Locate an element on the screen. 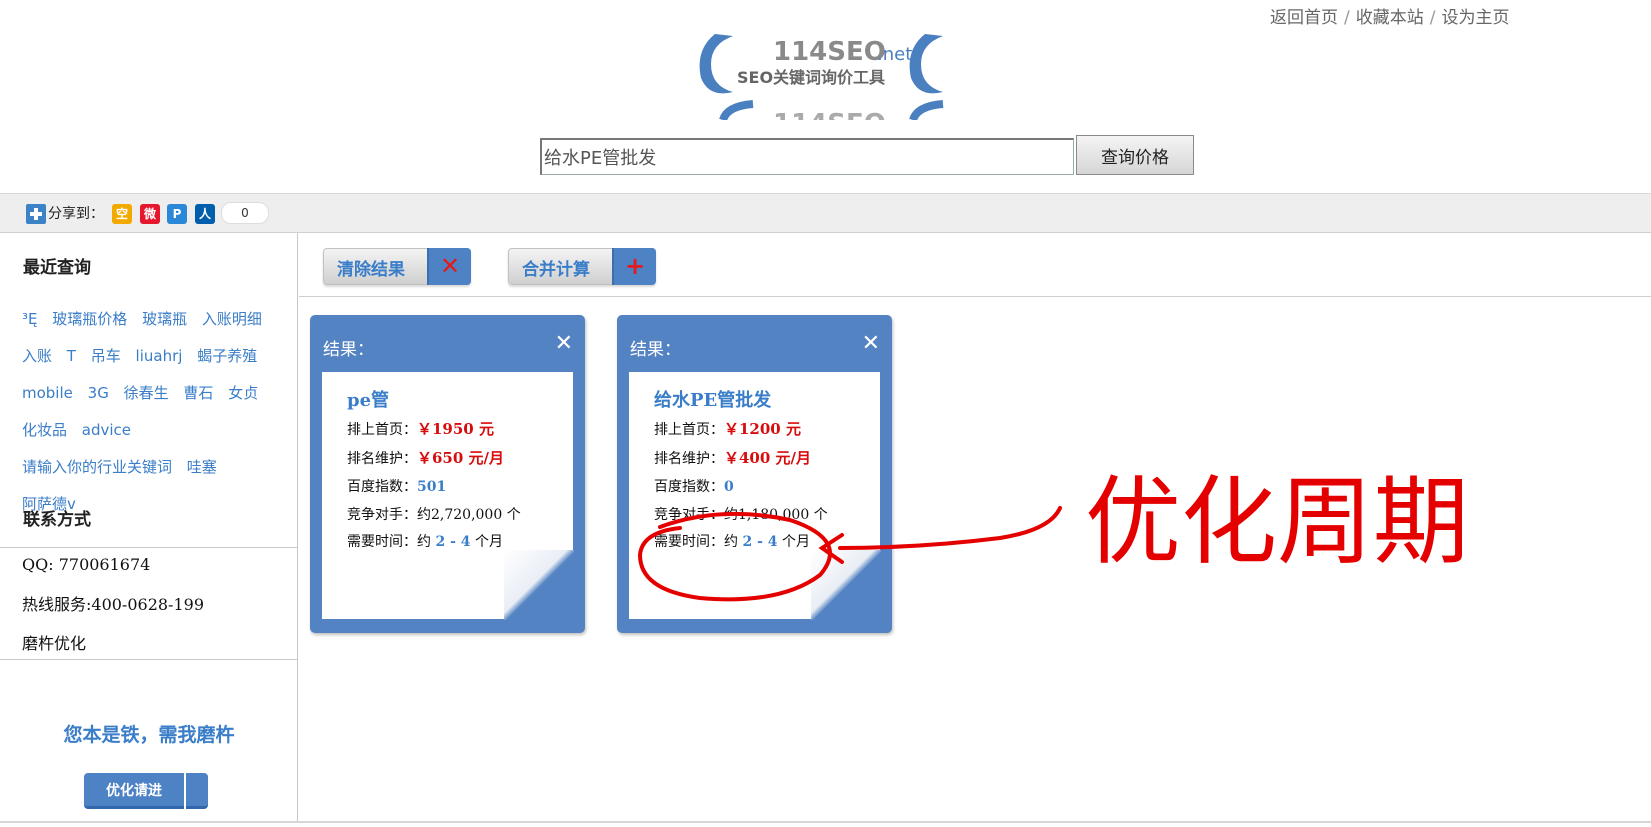 This screenshot has height=827, width=1651. set-homepage-link: 设为主页 is located at coordinates (1475, 18).